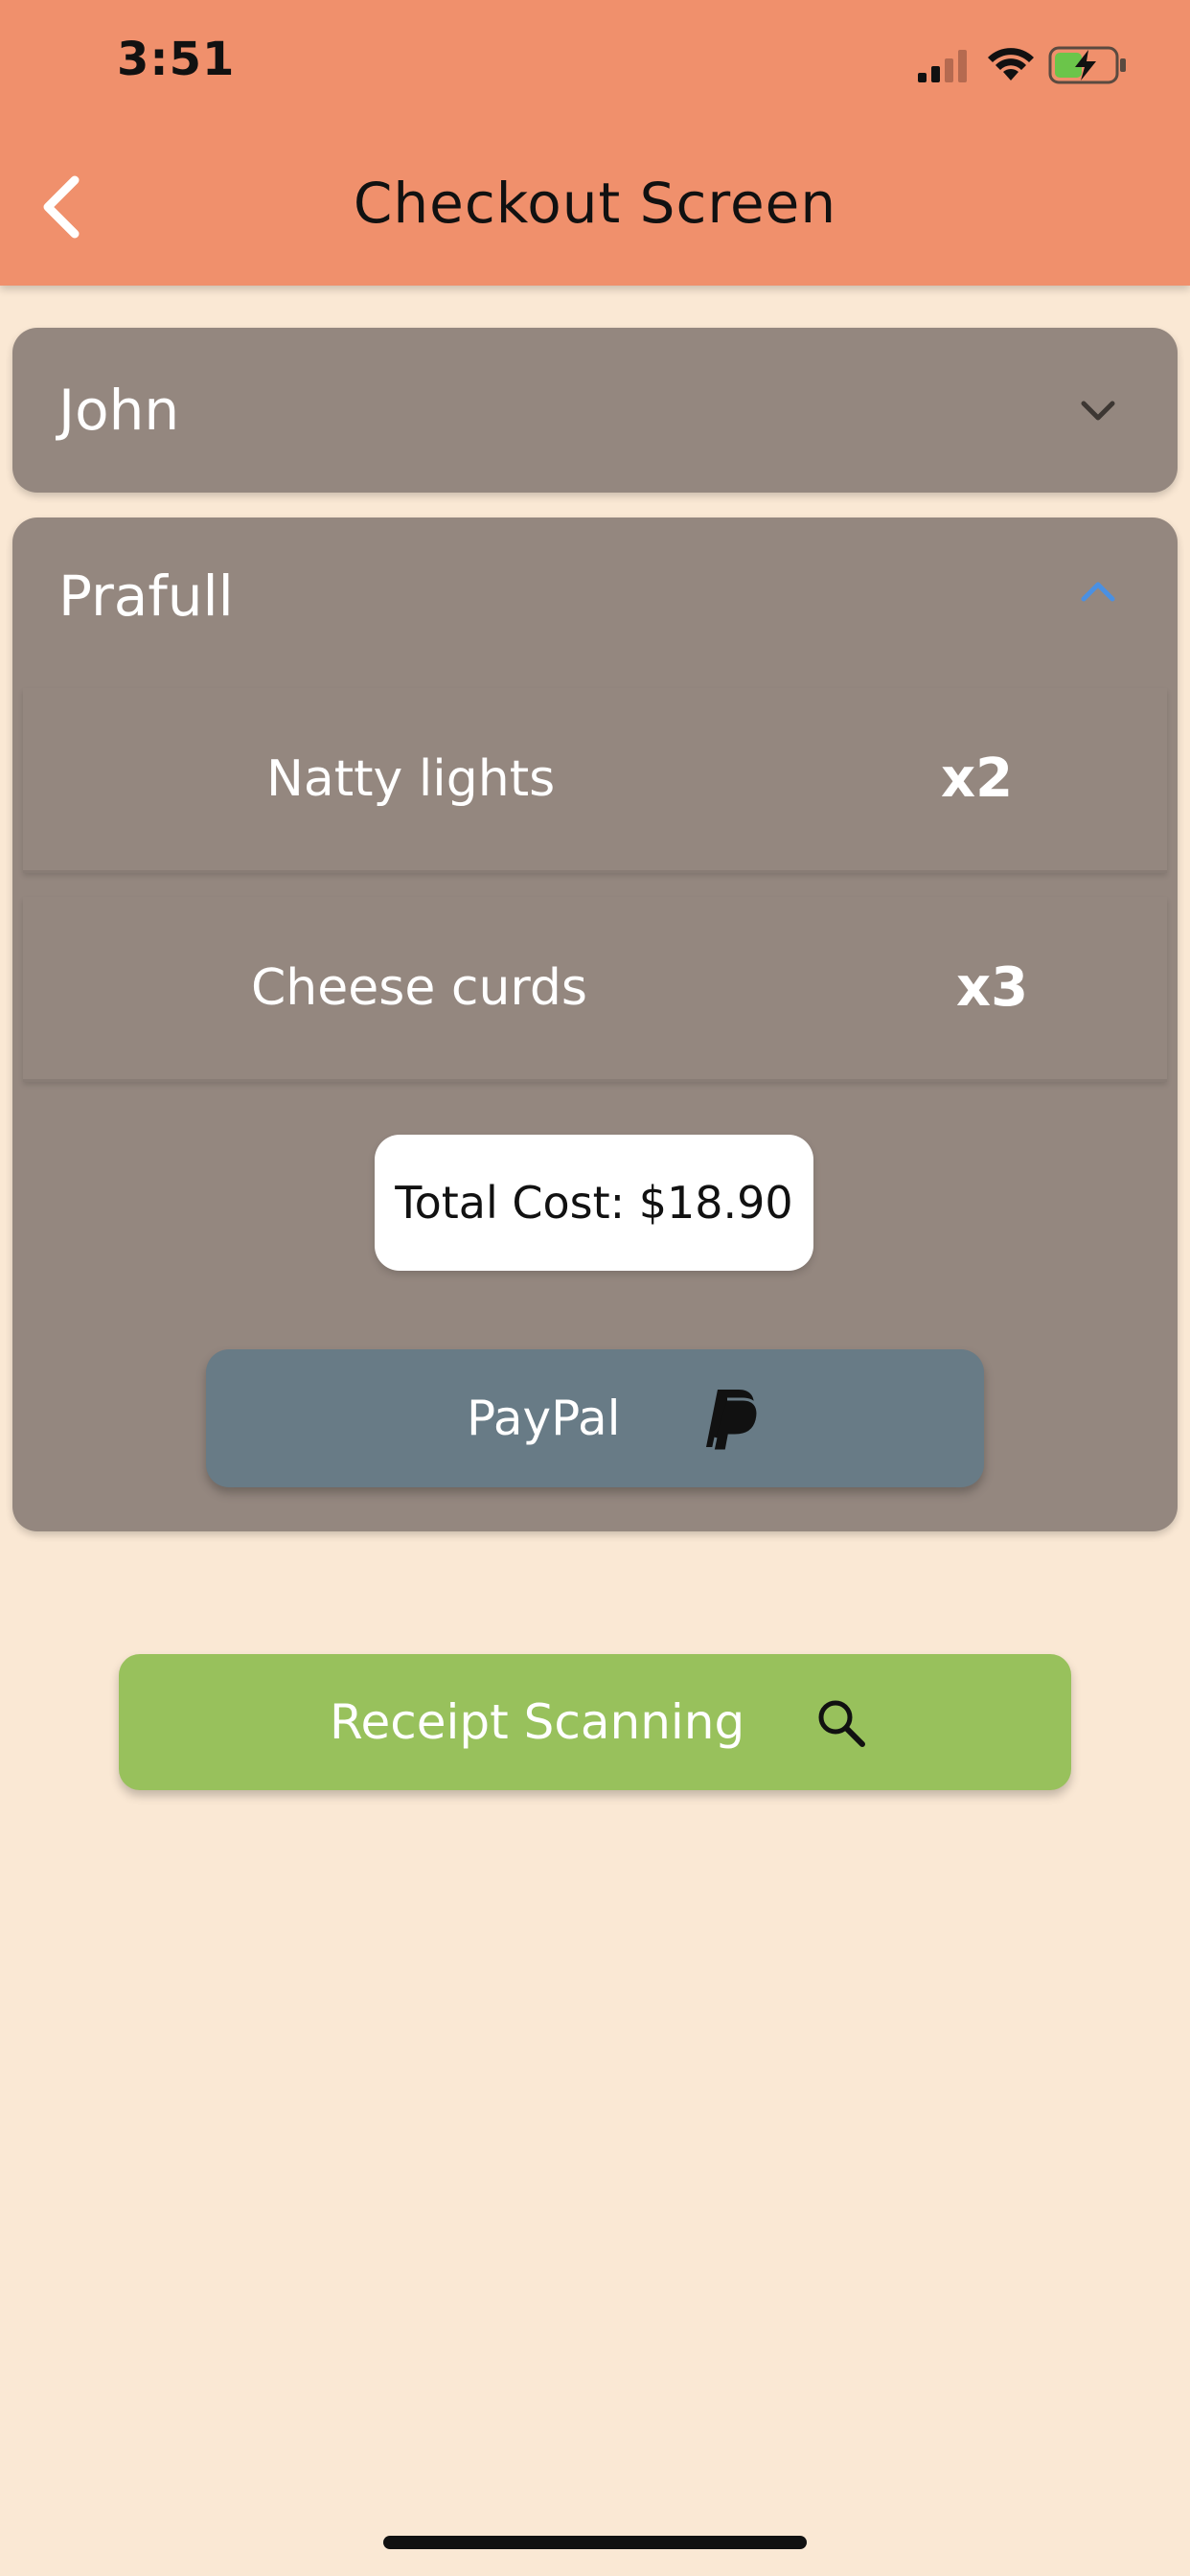 This screenshot has width=1190, height=2576. What do you see at coordinates (411, 779) in the screenshot?
I see `item-name: Natty lights` at bounding box center [411, 779].